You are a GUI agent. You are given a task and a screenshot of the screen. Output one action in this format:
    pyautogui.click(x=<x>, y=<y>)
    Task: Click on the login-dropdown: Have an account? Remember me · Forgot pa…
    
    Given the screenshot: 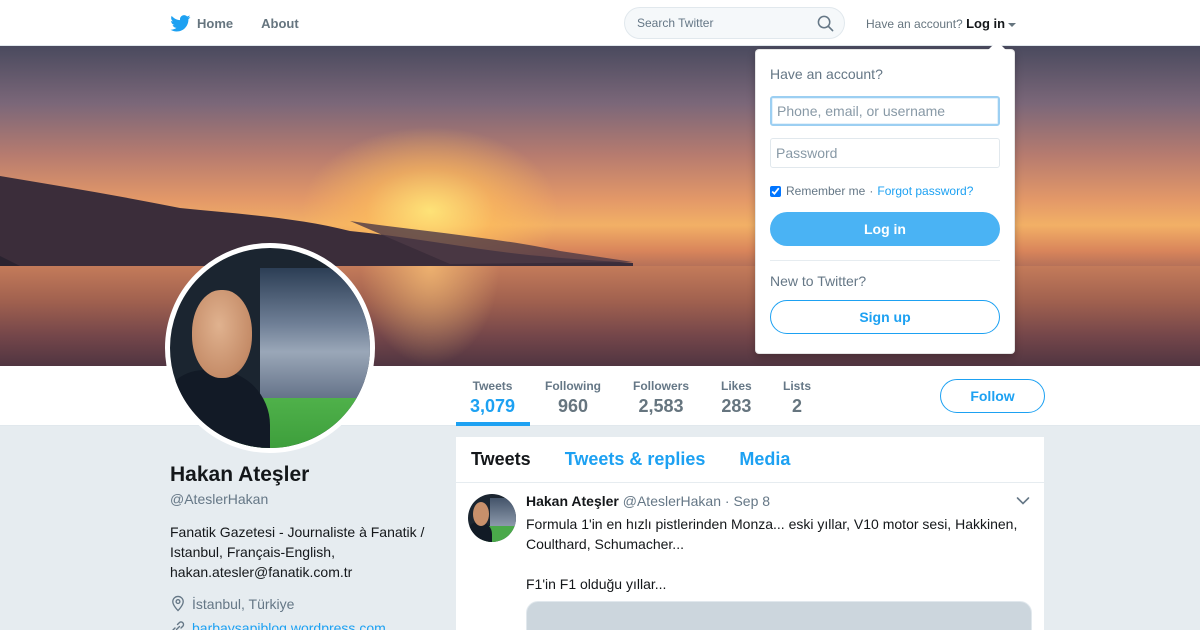 What is the action you would take?
    pyautogui.click(x=885, y=197)
    